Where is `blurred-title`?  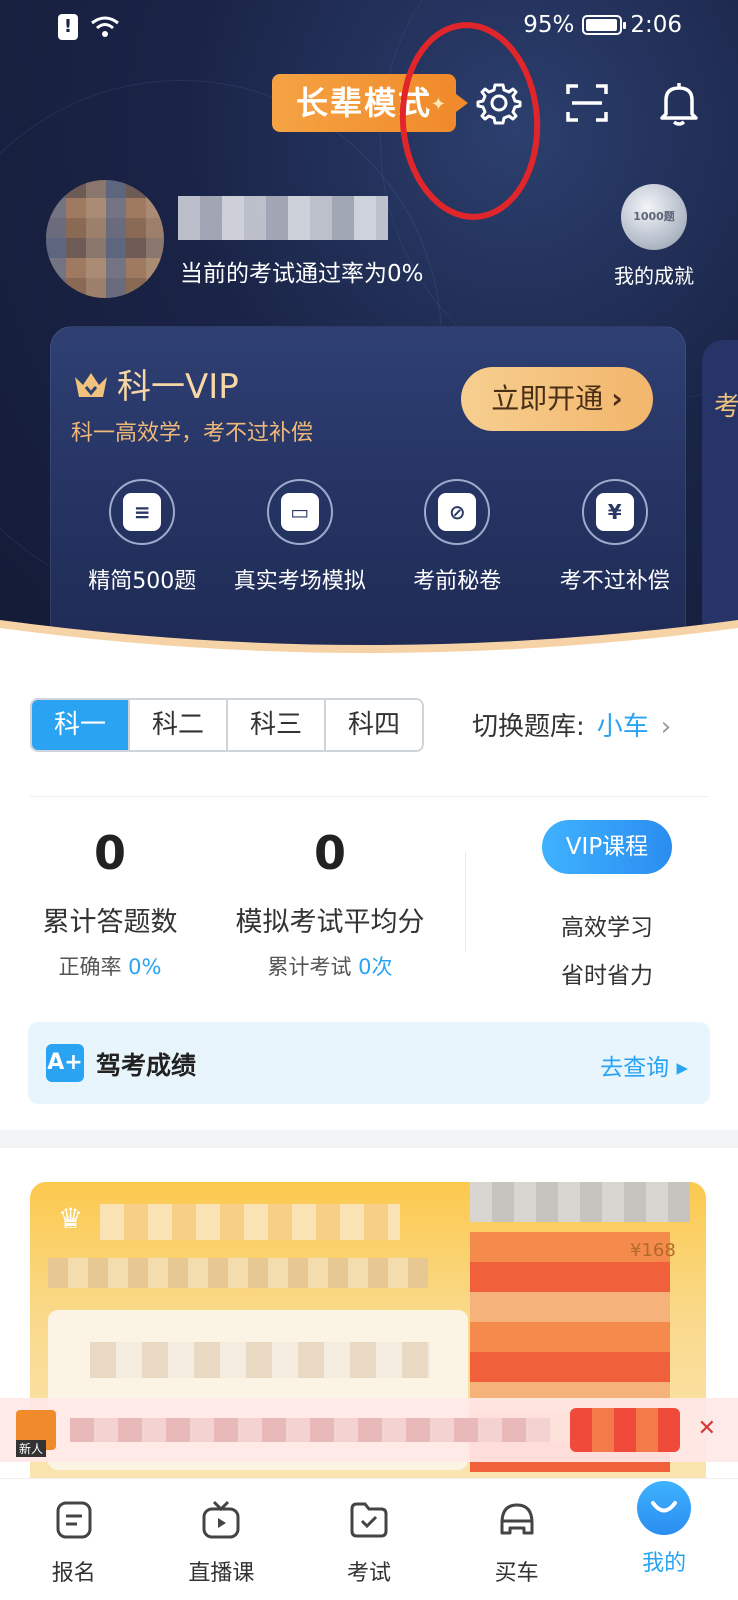 blurred-title is located at coordinates (250, 1222).